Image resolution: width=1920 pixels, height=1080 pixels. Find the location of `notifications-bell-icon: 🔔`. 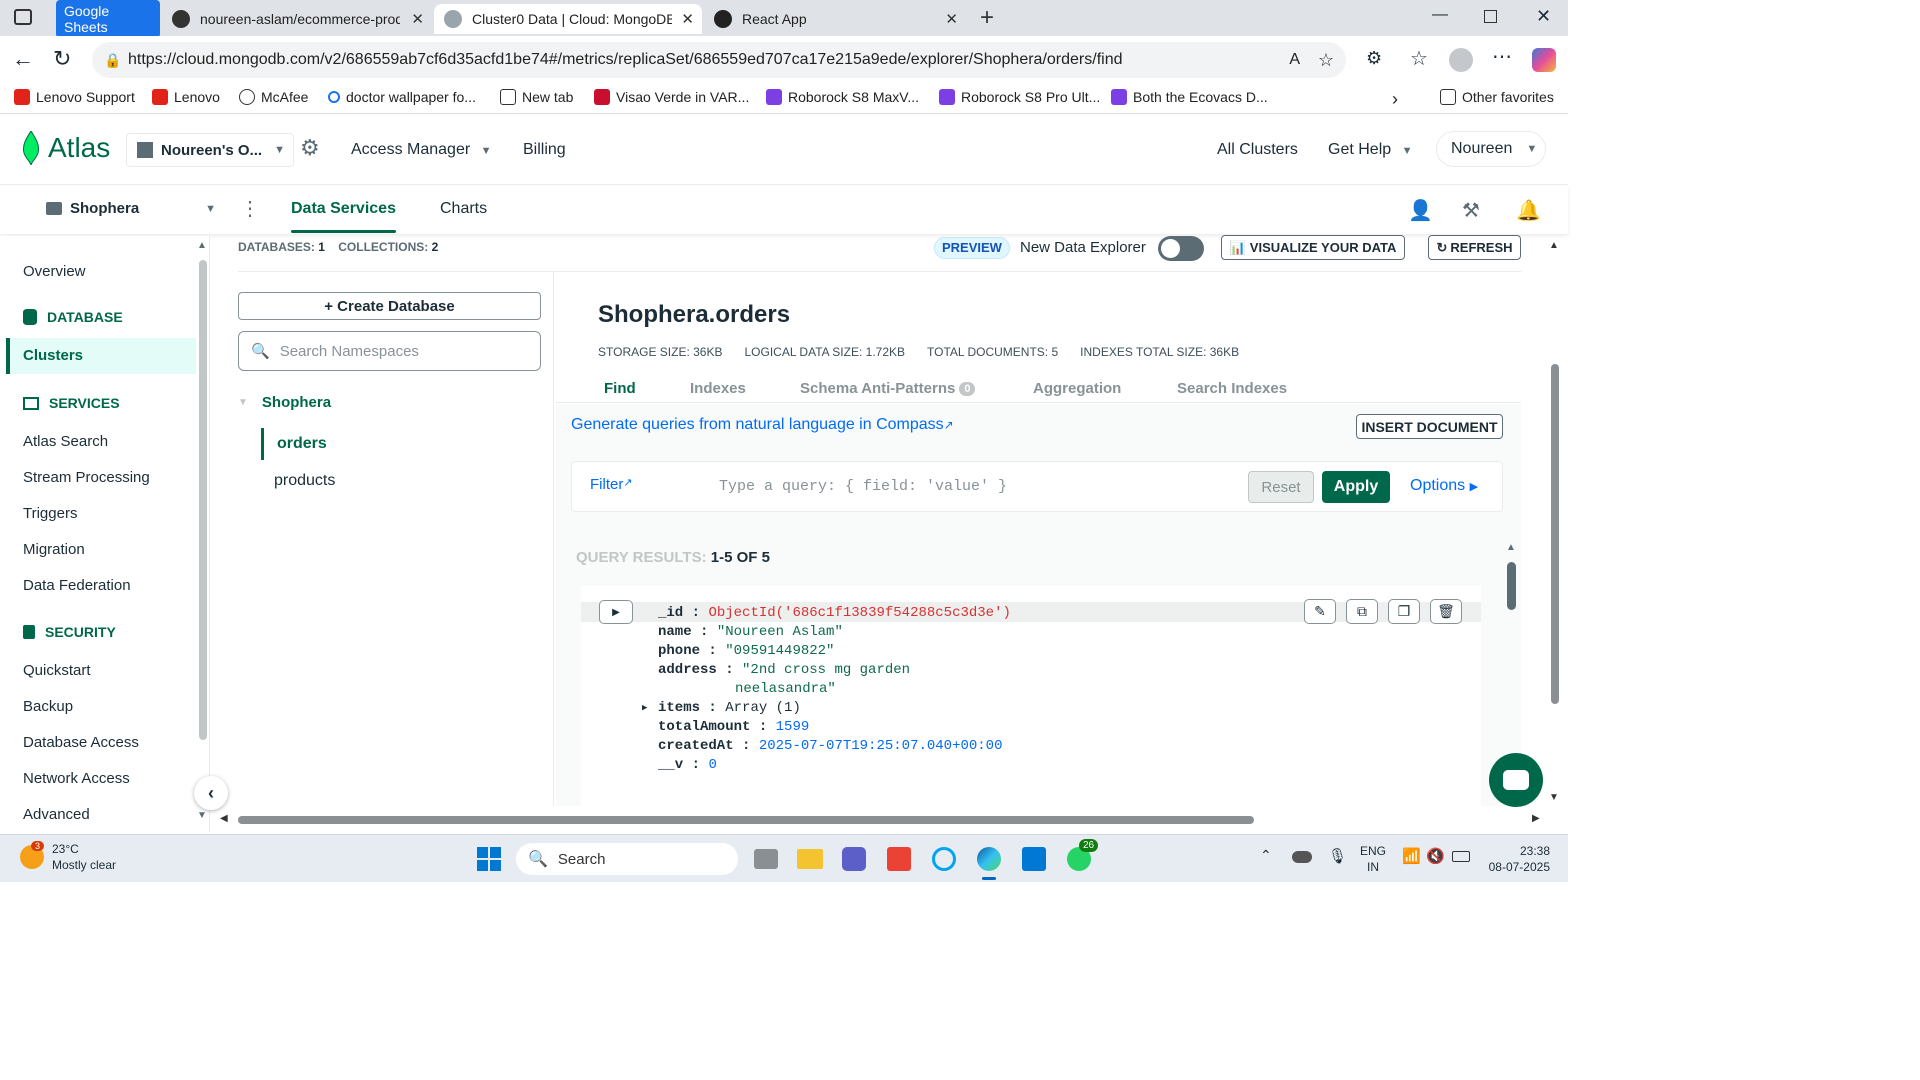

notifications-bell-icon: 🔔 is located at coordinates (1528, 210).